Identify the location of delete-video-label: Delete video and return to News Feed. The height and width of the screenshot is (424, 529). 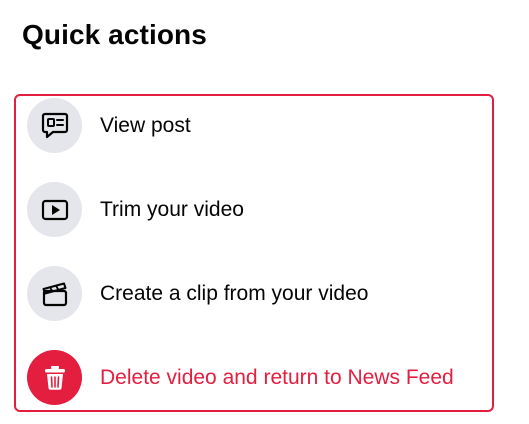
(277, 377).